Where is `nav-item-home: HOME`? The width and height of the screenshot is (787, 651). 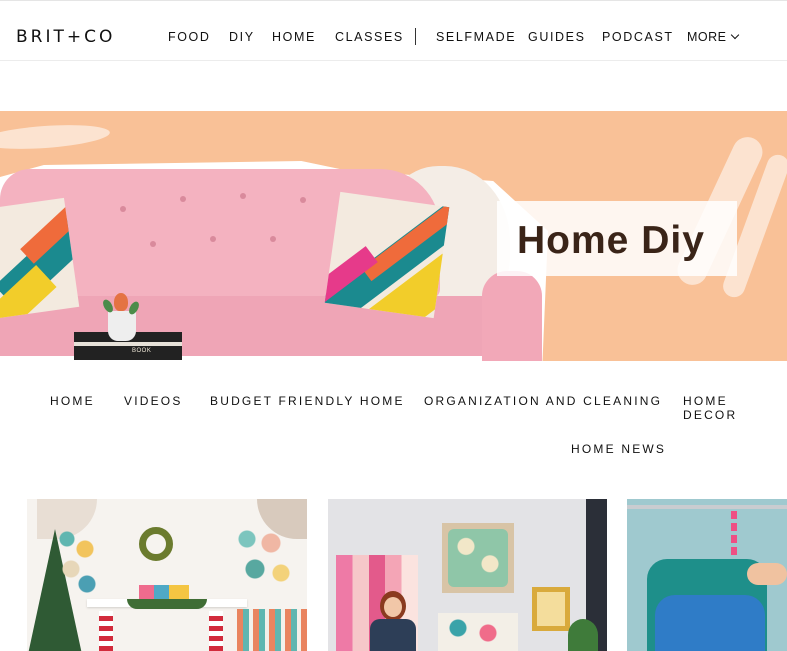 nav-item-home: HOME is located at coordinates (294, 37).